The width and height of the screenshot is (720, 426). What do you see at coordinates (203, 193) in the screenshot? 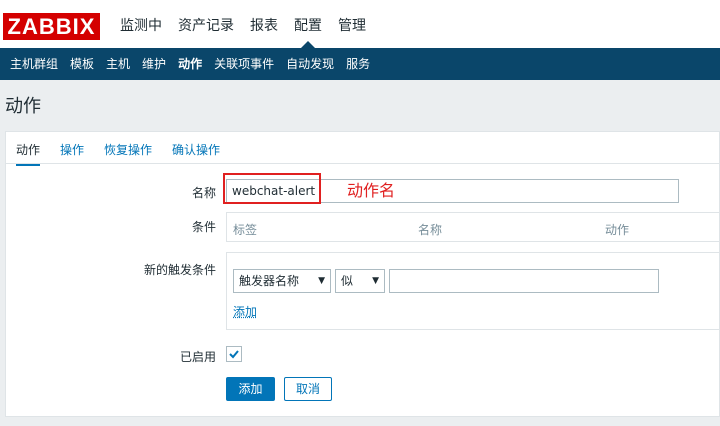
I see `name-label: 名称` at bounding box center [203, 193].